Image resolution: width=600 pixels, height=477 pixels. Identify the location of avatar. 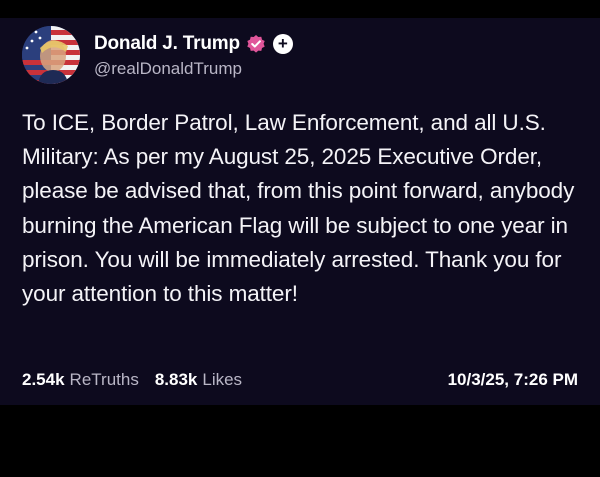
(51, 55).